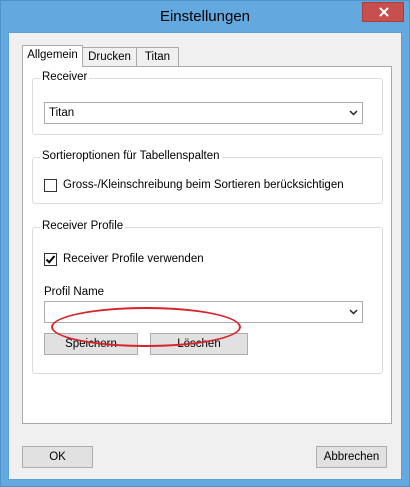 The image size is (410, 487). I want to click on tab-allgemein: Allgemein, so click(52, 56).